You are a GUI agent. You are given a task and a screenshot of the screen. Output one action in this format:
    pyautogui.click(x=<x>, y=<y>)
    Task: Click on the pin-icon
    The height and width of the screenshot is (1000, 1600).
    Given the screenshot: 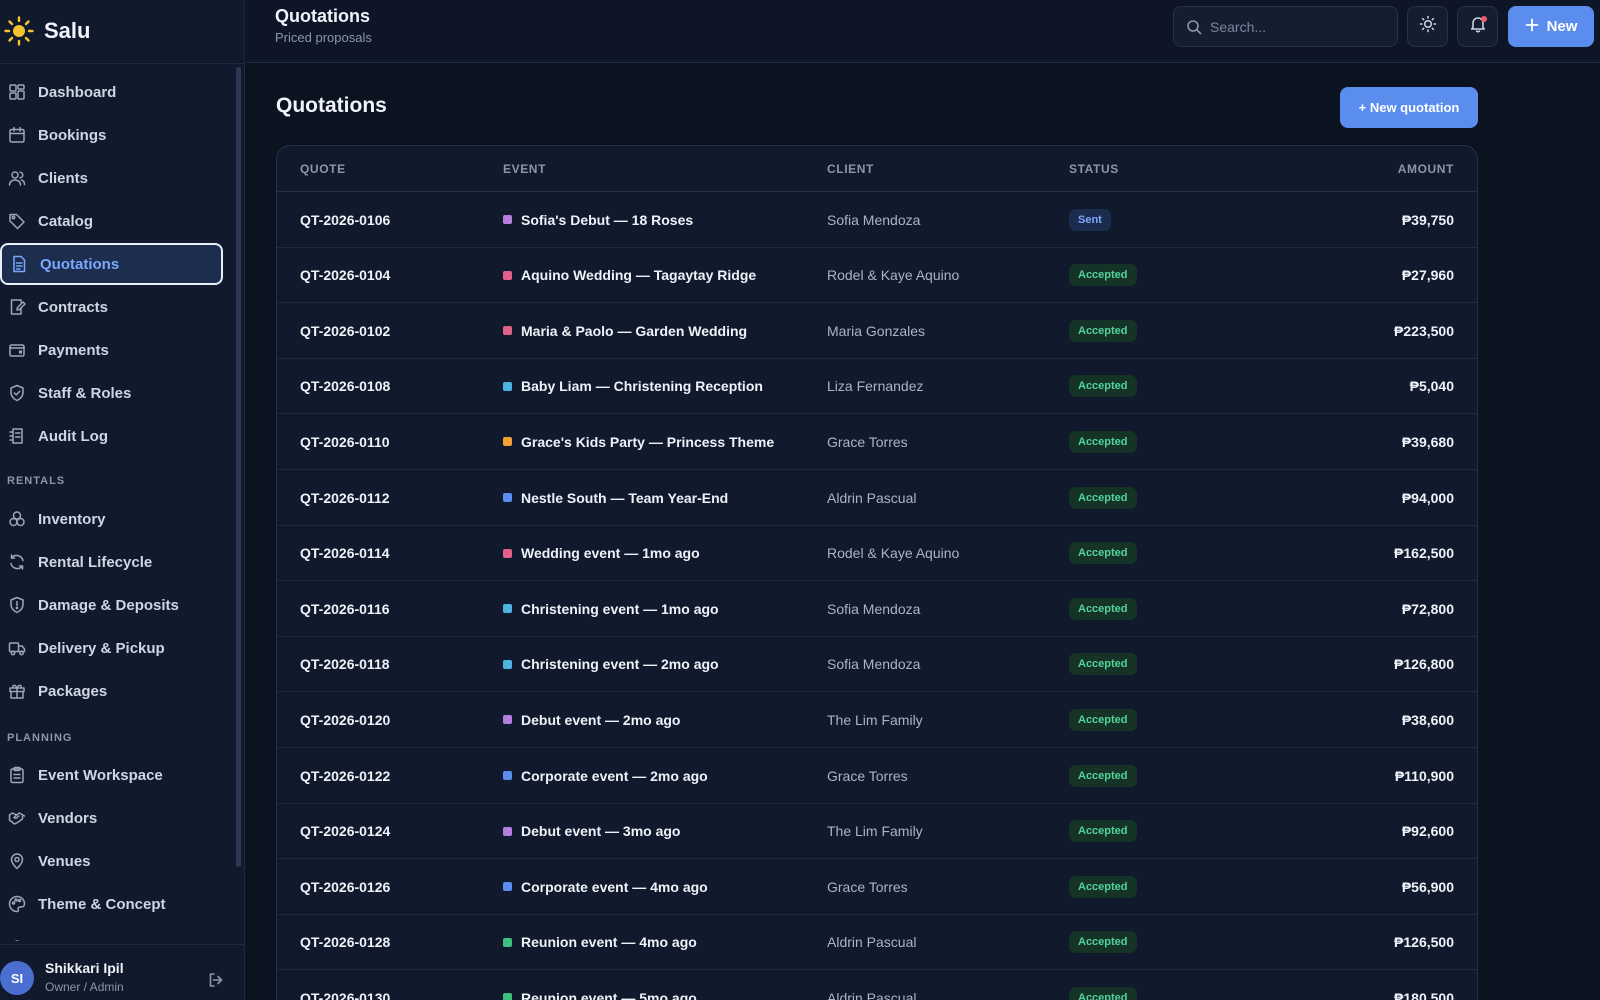 What is the action you would take?
    pyautogui.click(x=17, y=861)
    